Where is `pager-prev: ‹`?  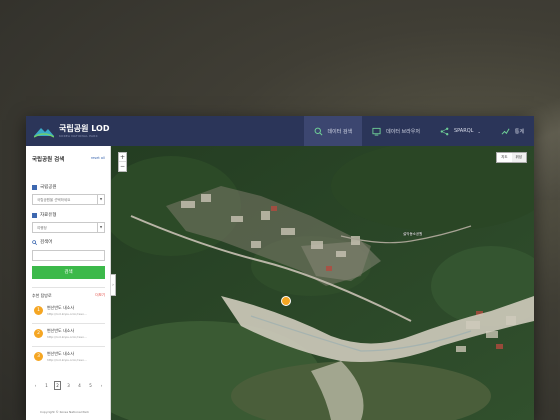
pager-prev: ‹ is located at coordinates (35, 385).